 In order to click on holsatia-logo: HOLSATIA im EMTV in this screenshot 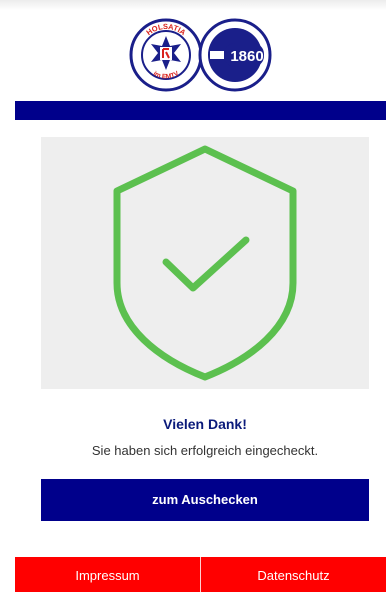, I will do `click(166, 55)`.